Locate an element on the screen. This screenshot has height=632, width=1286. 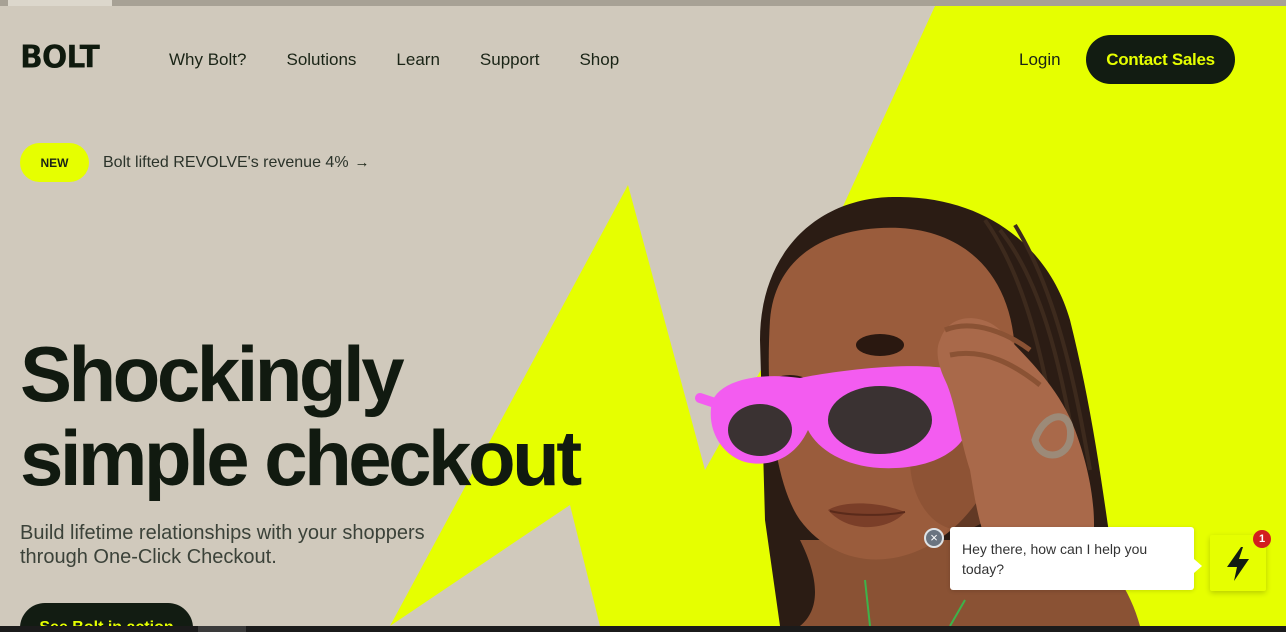
contact-sales-button: Contact Sales is located at coordinates (1160, 59).